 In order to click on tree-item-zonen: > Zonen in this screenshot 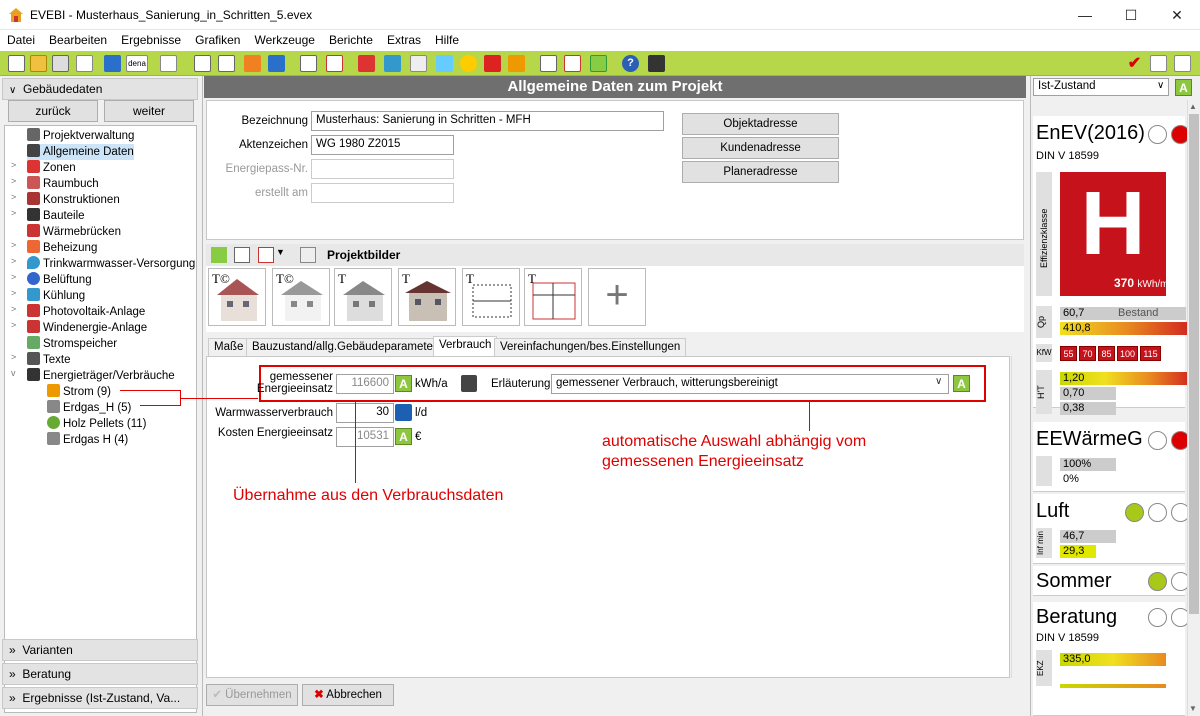, I will do `click(43, 168)`.